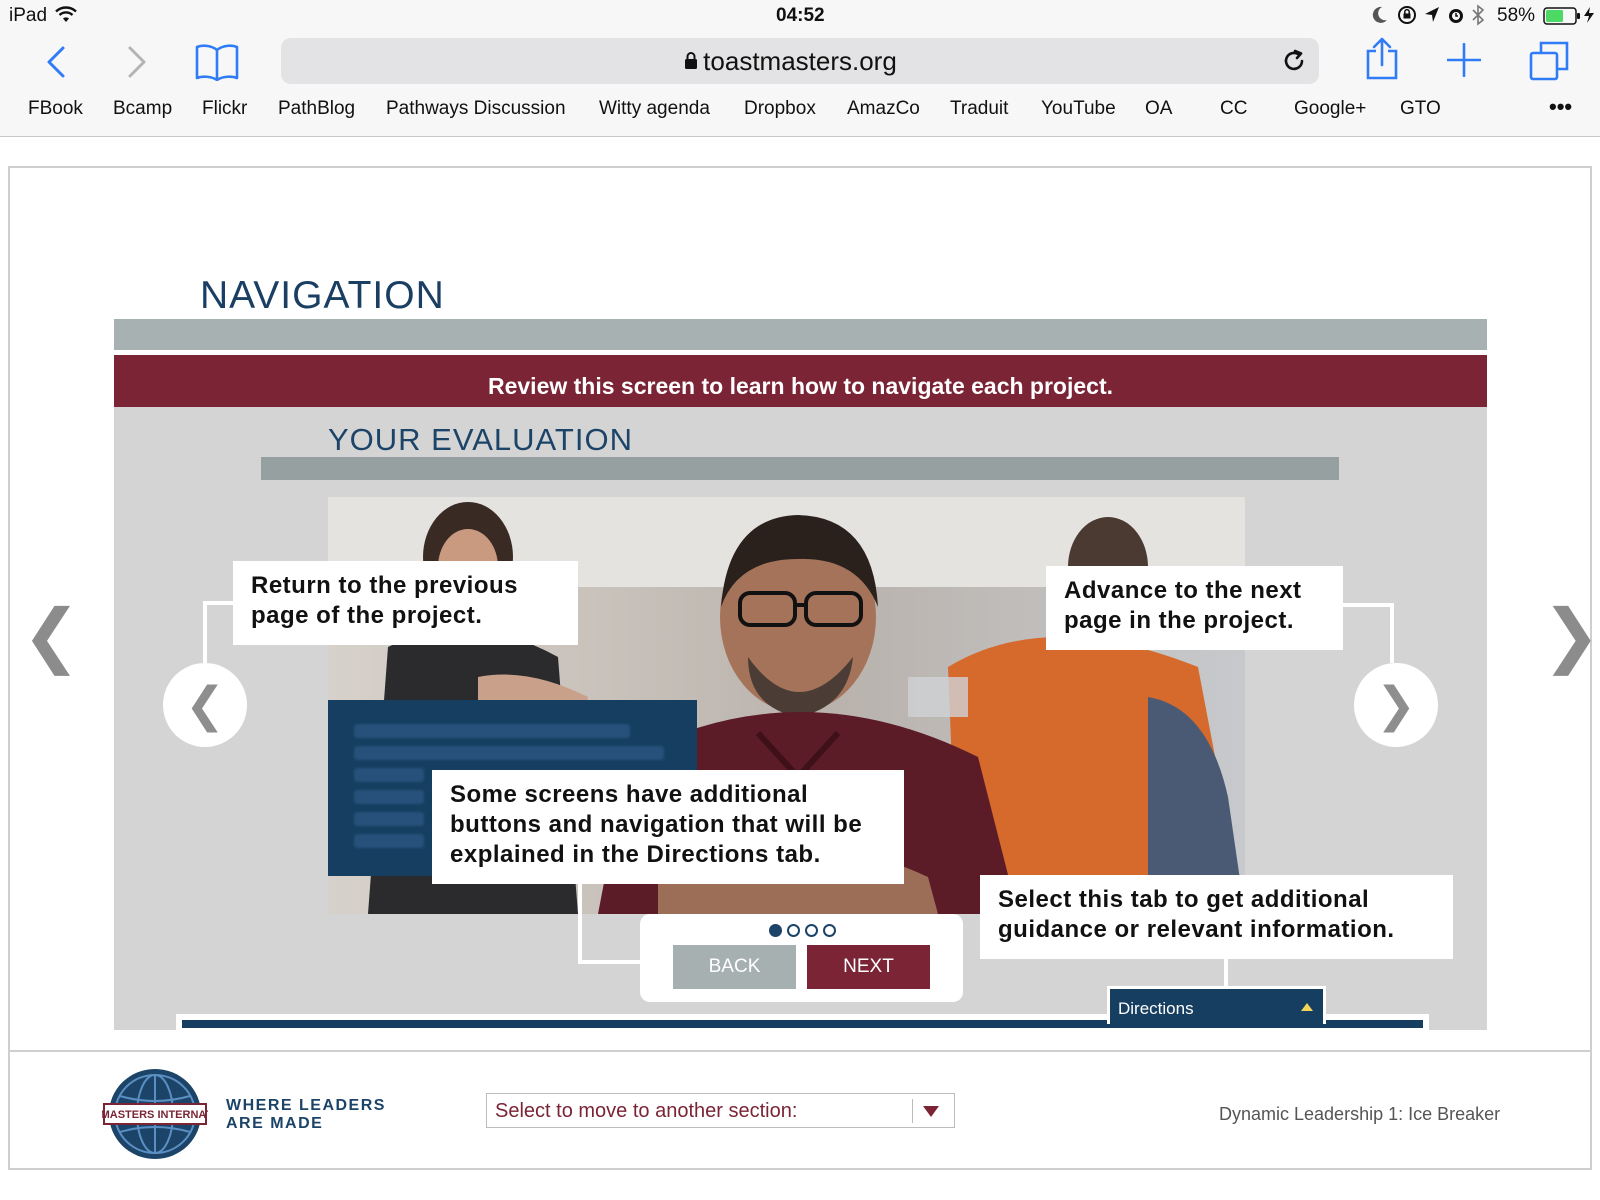  What do you see at coordinates (912, 1111) in the screenshot?
I see `select-separator` at bounding box center [912, 1111].